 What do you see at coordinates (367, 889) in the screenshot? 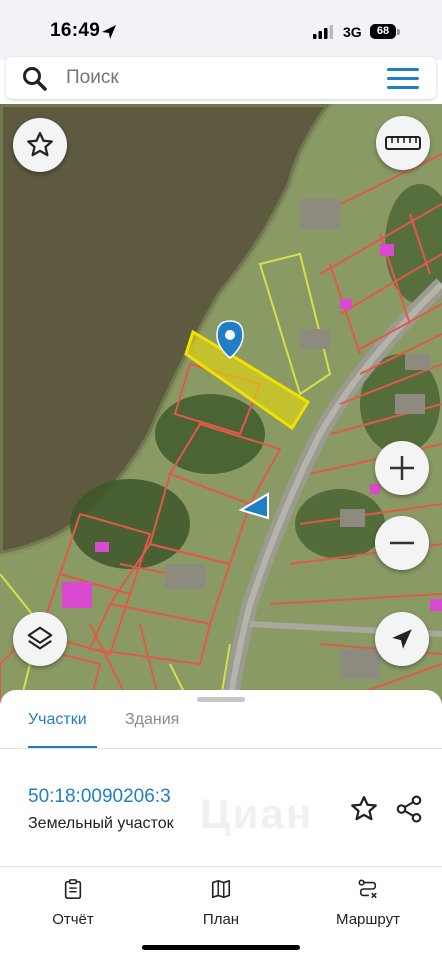
I see `route-icon` at bounding box center [367, 889].